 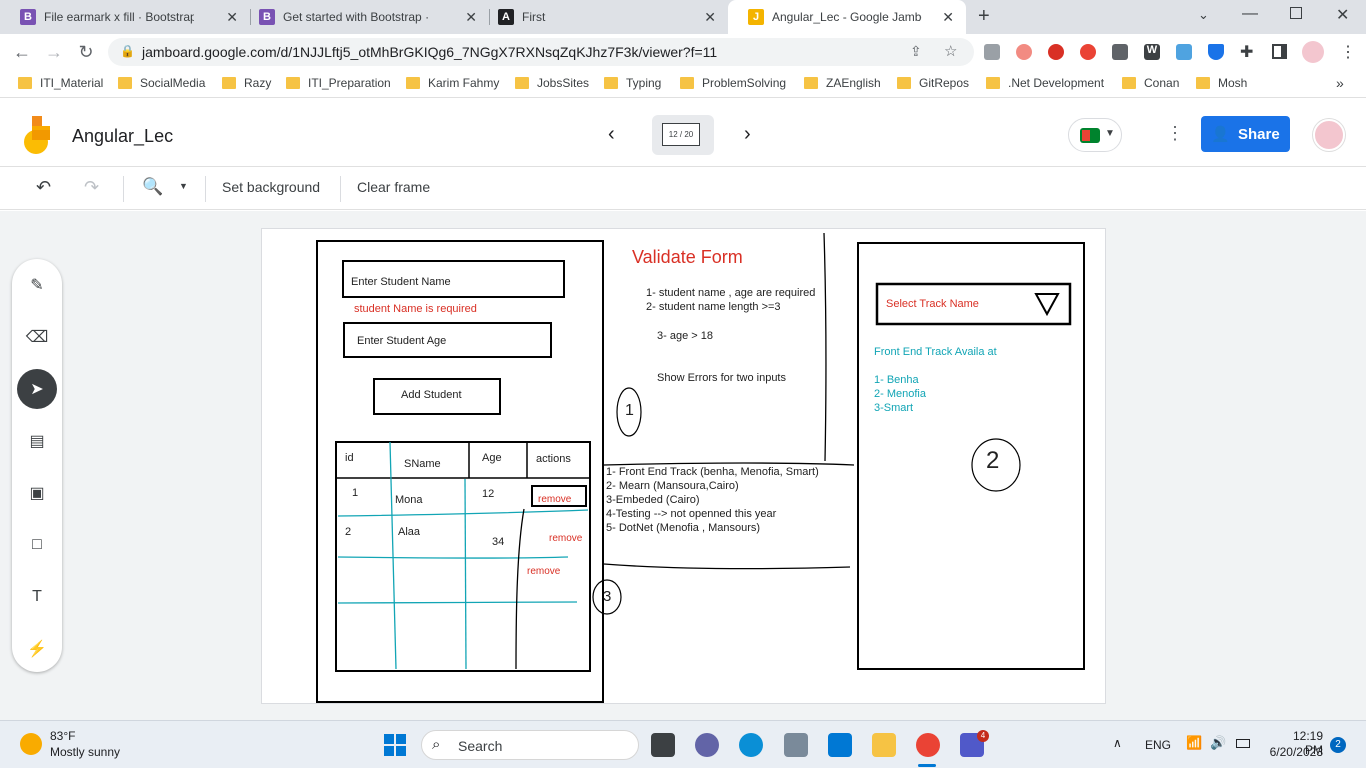 I want to click on file-explorer-icon, so click(x=884, y=745).